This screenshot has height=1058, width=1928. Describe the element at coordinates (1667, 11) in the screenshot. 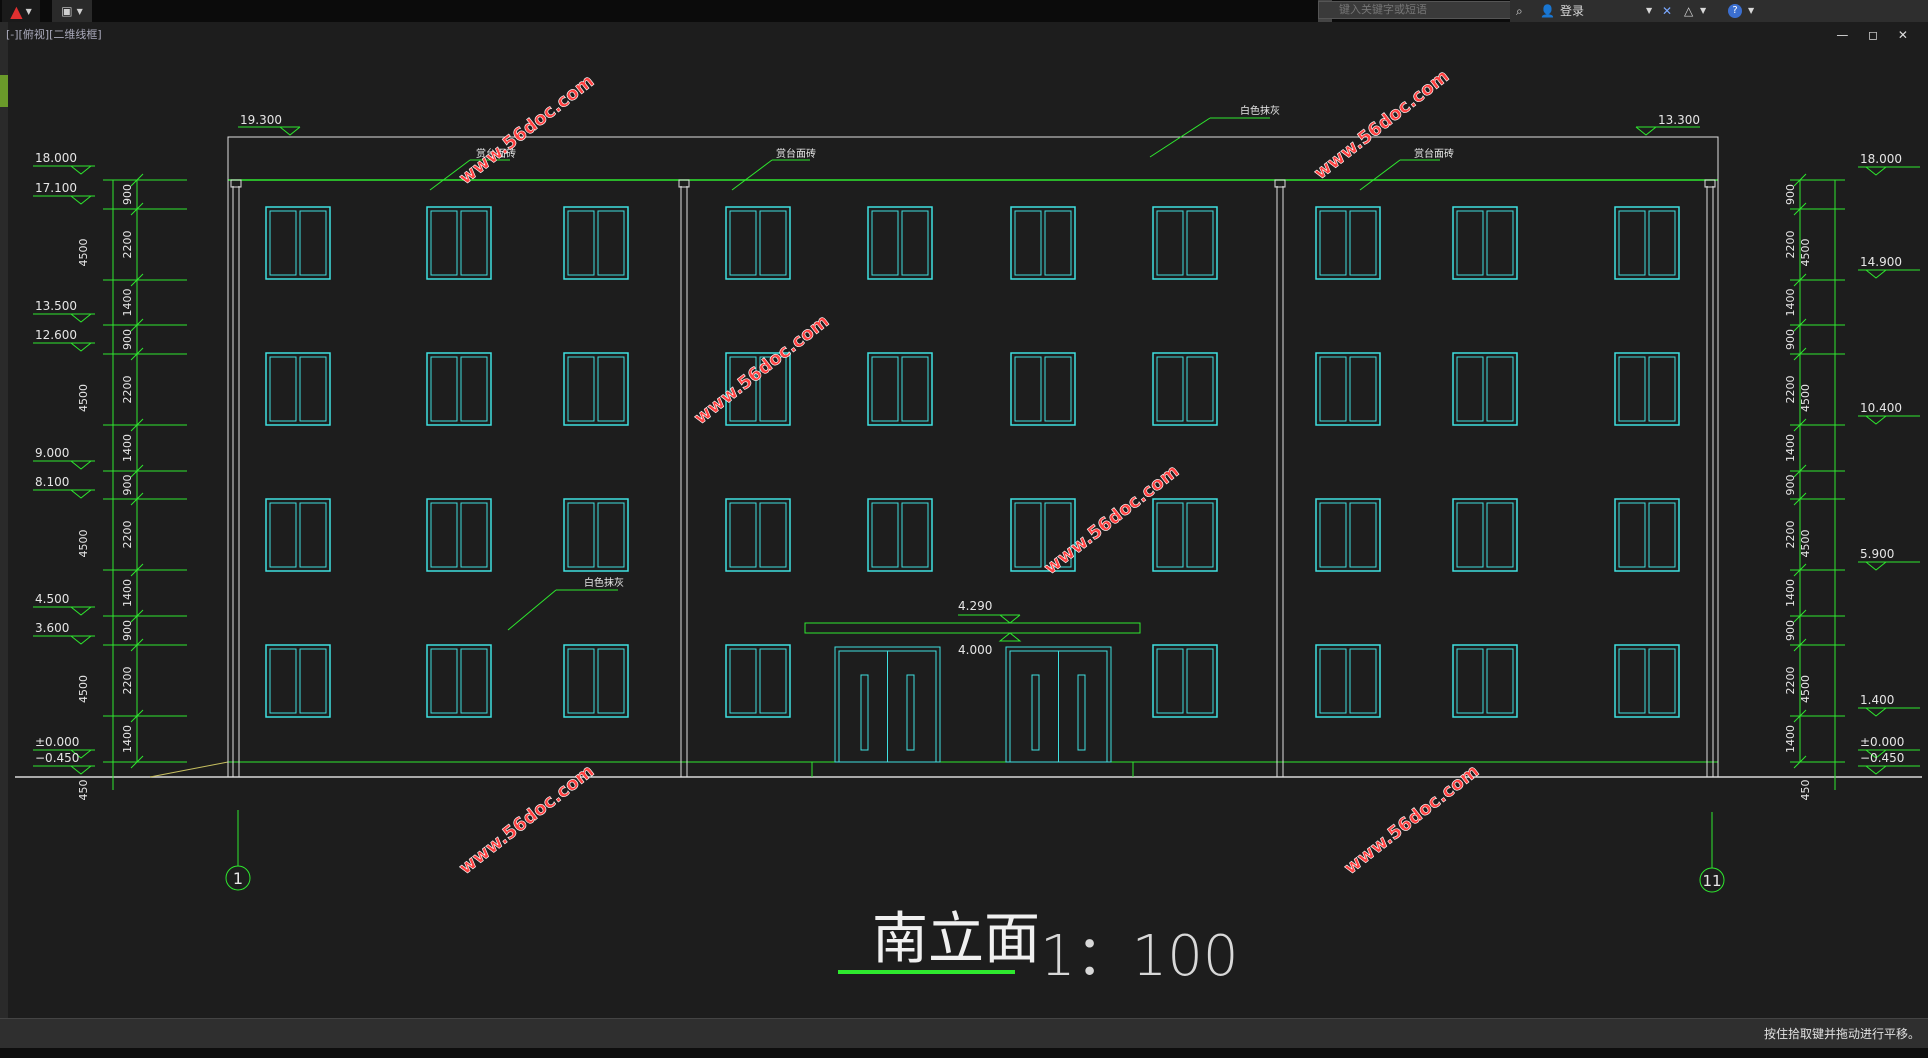

I see `exchange-icon: ✕` at that location.